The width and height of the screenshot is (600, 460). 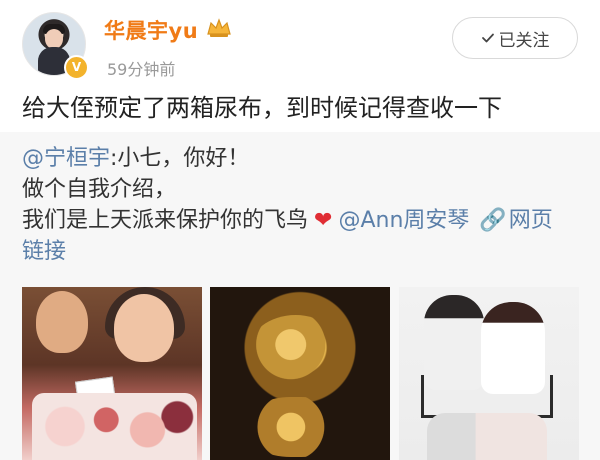 I want to click on photo-couple-flowers, so click(x=112, y=373).